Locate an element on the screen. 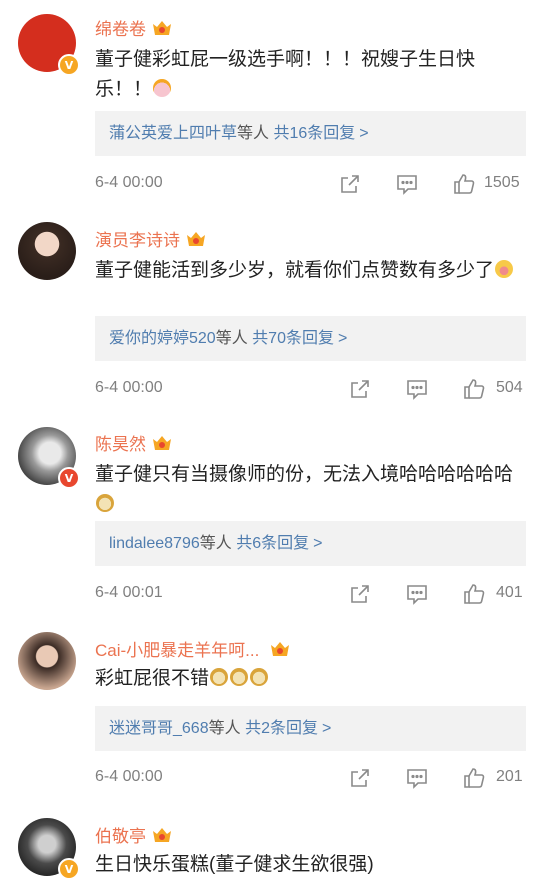 This screenshot has height=889, width=544. comment-text: 彩虹屁很不错 is located at coordinates (310, 679).